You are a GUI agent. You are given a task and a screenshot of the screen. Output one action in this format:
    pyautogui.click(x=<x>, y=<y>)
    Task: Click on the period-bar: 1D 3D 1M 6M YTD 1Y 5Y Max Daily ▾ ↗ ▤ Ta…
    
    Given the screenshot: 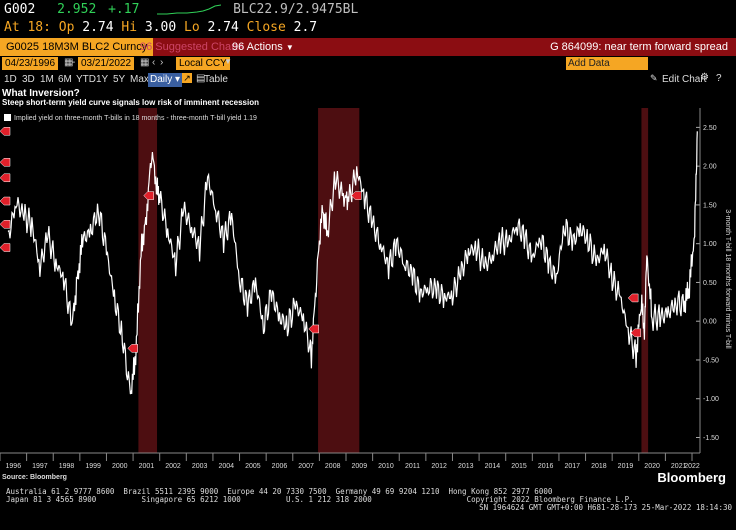 What is the action you would take?
    pyautogui.click(x=368, y=80)
    